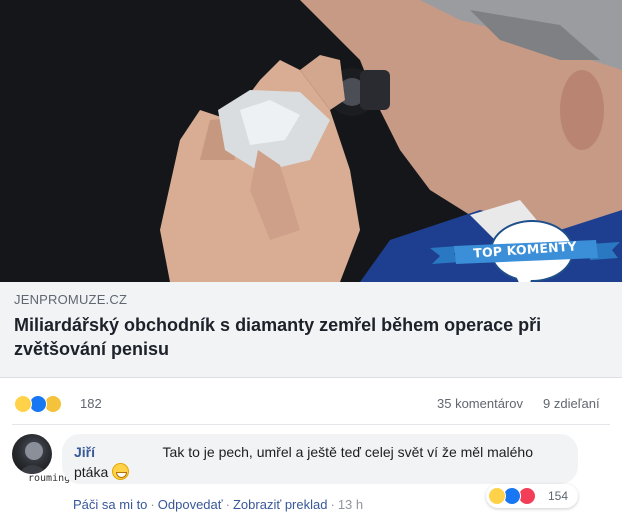 Image resolution: width=622 pixels, height=522 pixels. Describe the element at coordinates (480, 403) in the screenshot. I see `comments-count: 35 komentárov` at that location.